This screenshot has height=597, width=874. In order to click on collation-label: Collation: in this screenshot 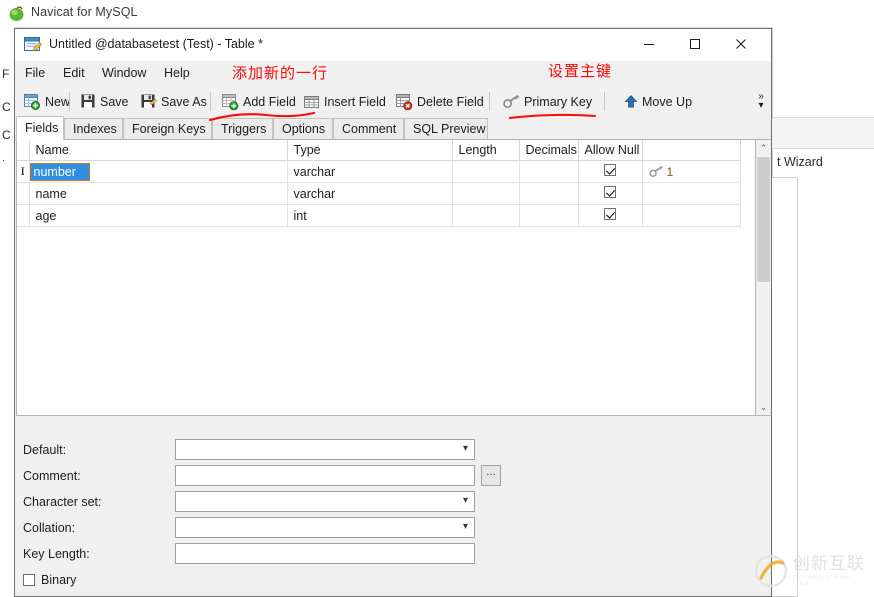, I will do `click(49, 528)`.